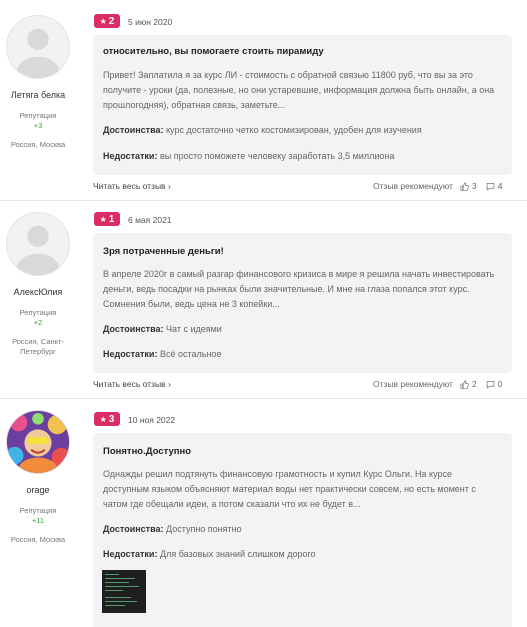  I want to click on comment-count: 0, so click(500, 384).